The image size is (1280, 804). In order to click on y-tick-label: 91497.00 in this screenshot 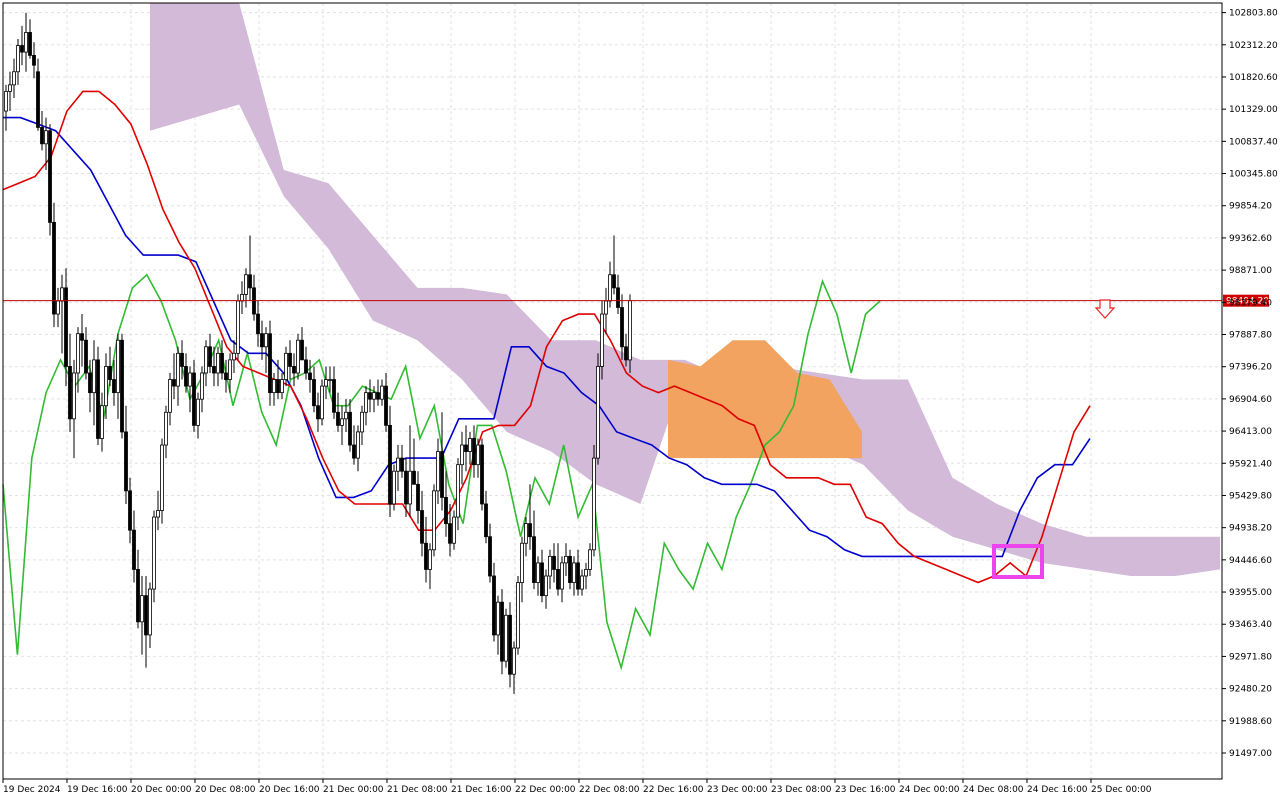, I will do `click(1250, 754)`.